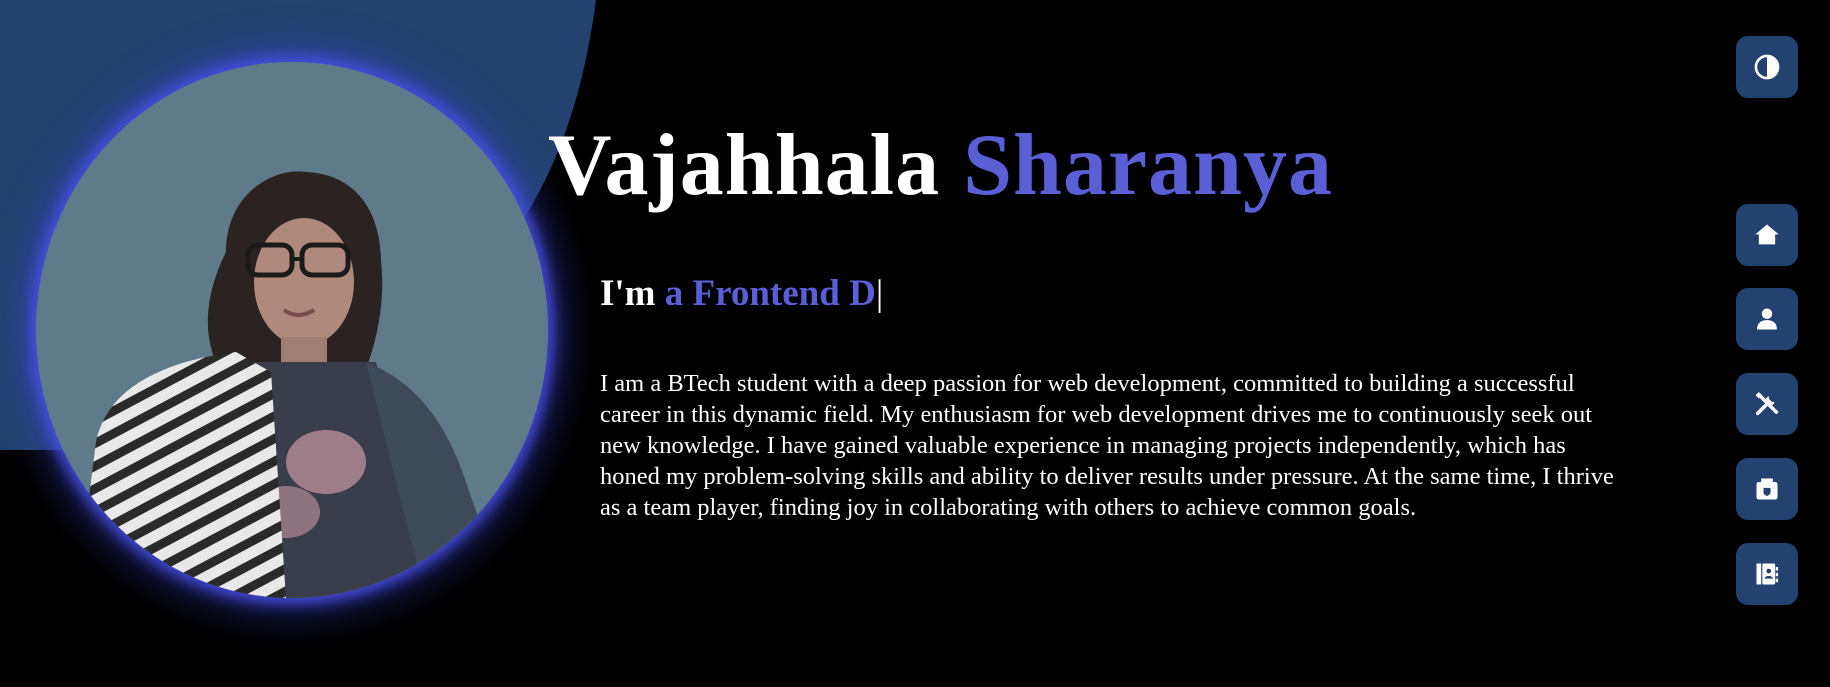  I want to click on nav-about-button, so click(1767, 319).